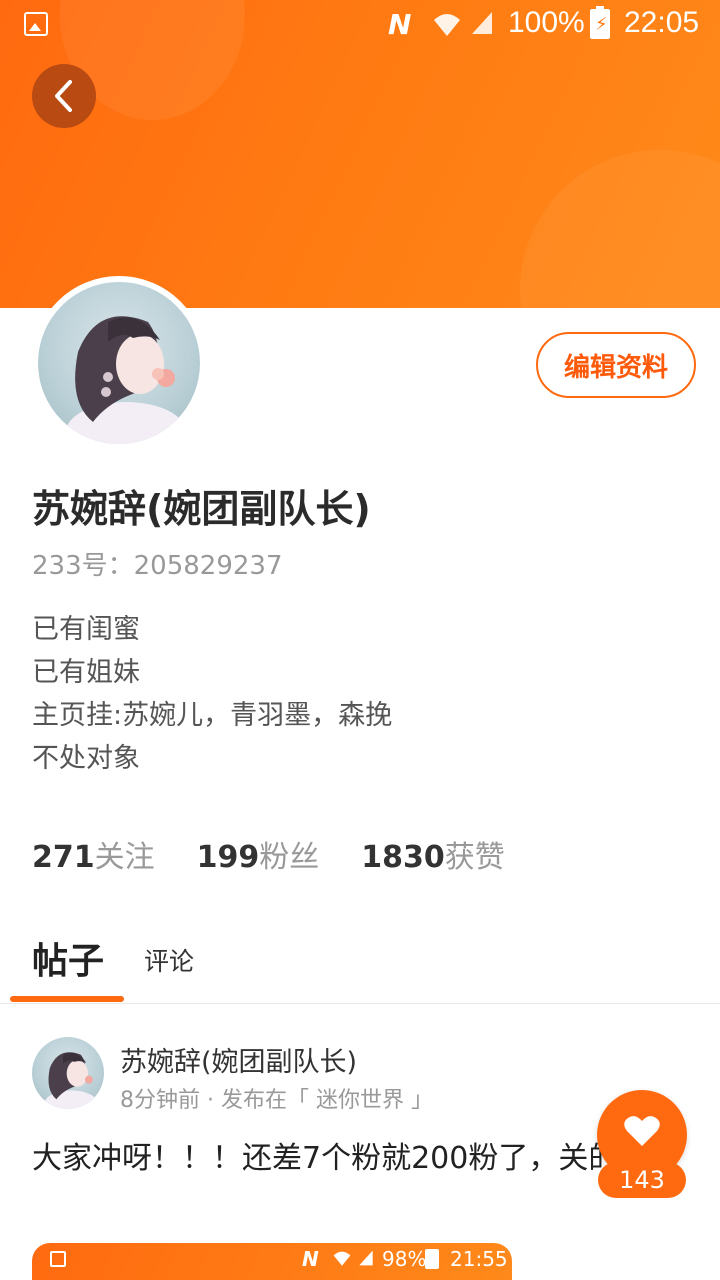  Describe the element at coordinates (169, 960) in the screenshot. I see `tab-comments: 评论` at that location.